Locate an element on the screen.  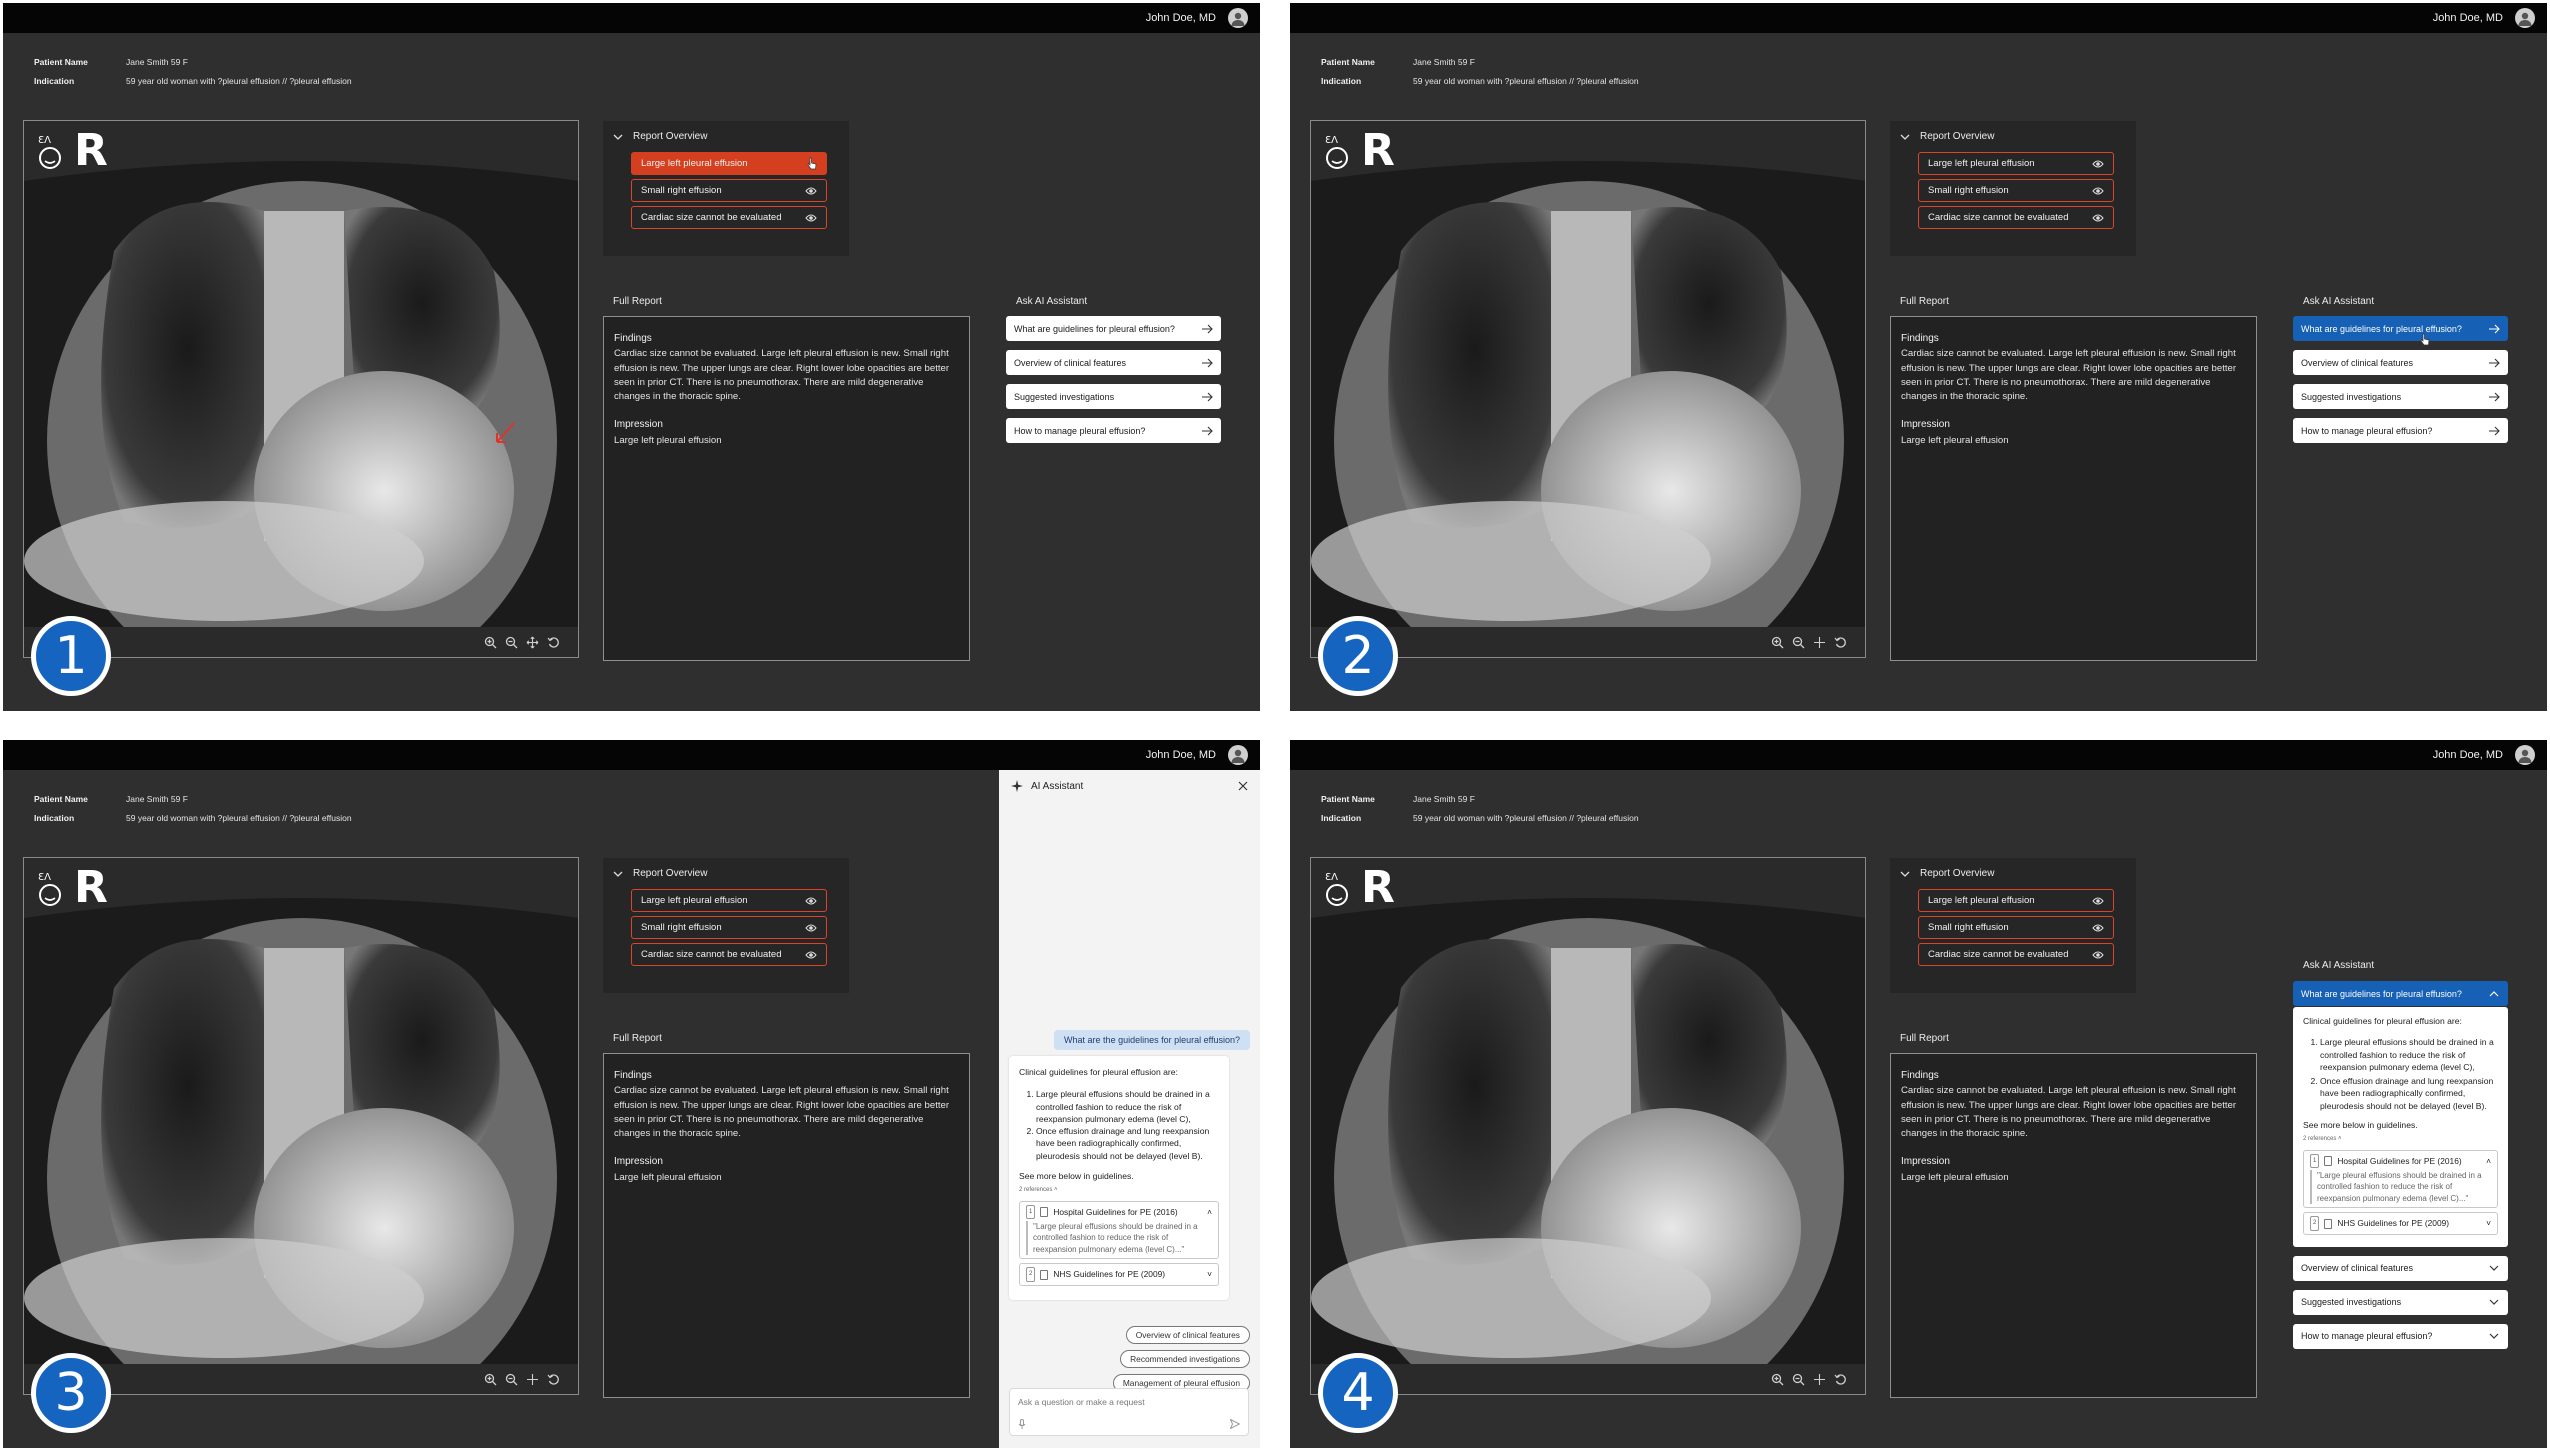
send-icon is located at coordinates (1235, 1424).